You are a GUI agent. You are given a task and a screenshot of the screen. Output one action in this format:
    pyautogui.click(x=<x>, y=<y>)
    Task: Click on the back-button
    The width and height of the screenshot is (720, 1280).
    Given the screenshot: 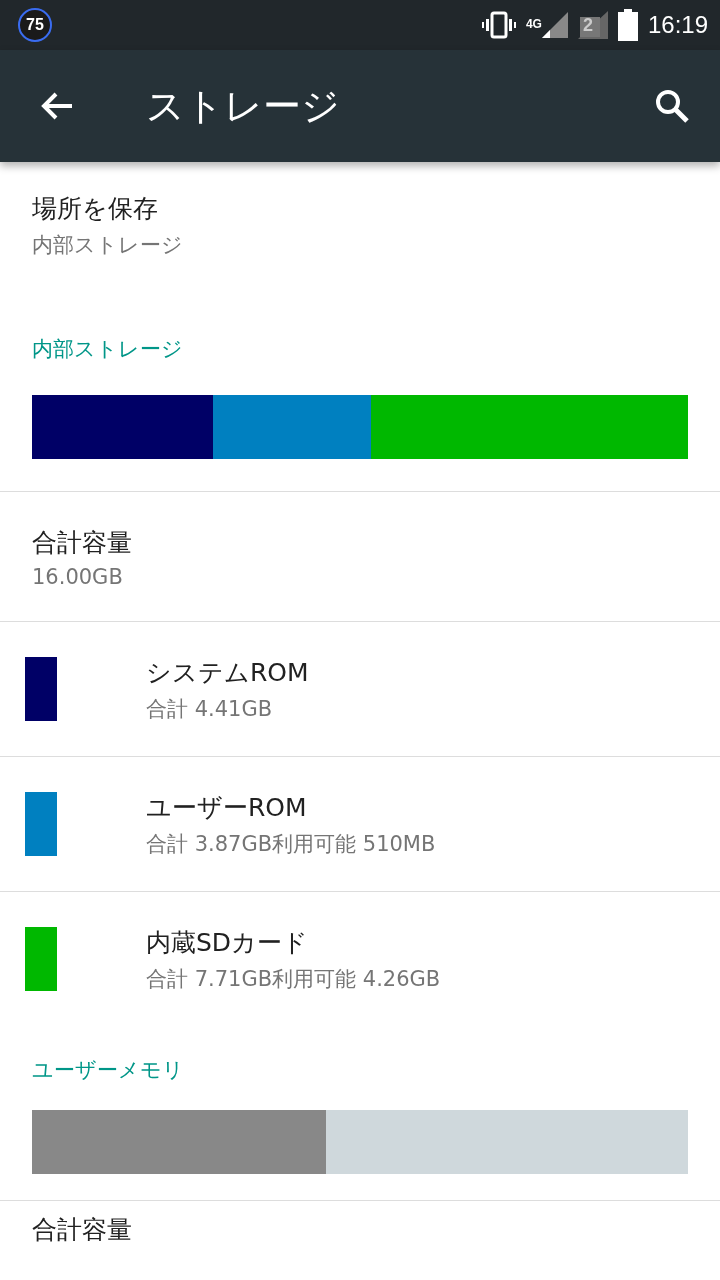 What is the action you would take?
    pyautogui.click(x=57, y=106)
    